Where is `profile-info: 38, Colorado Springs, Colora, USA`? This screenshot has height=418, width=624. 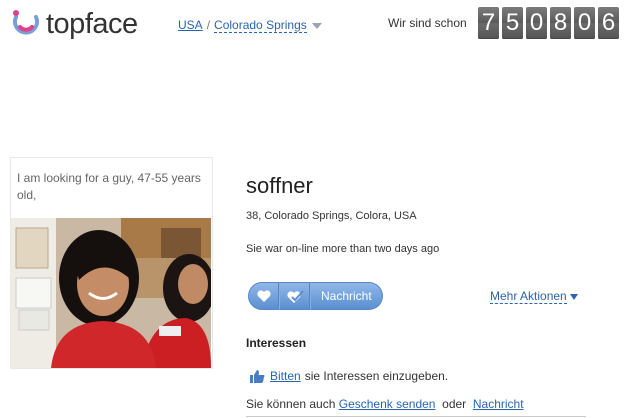 profile-info: 38, Colorado Springs, Colora, USA is located at coordinates (331, 216).